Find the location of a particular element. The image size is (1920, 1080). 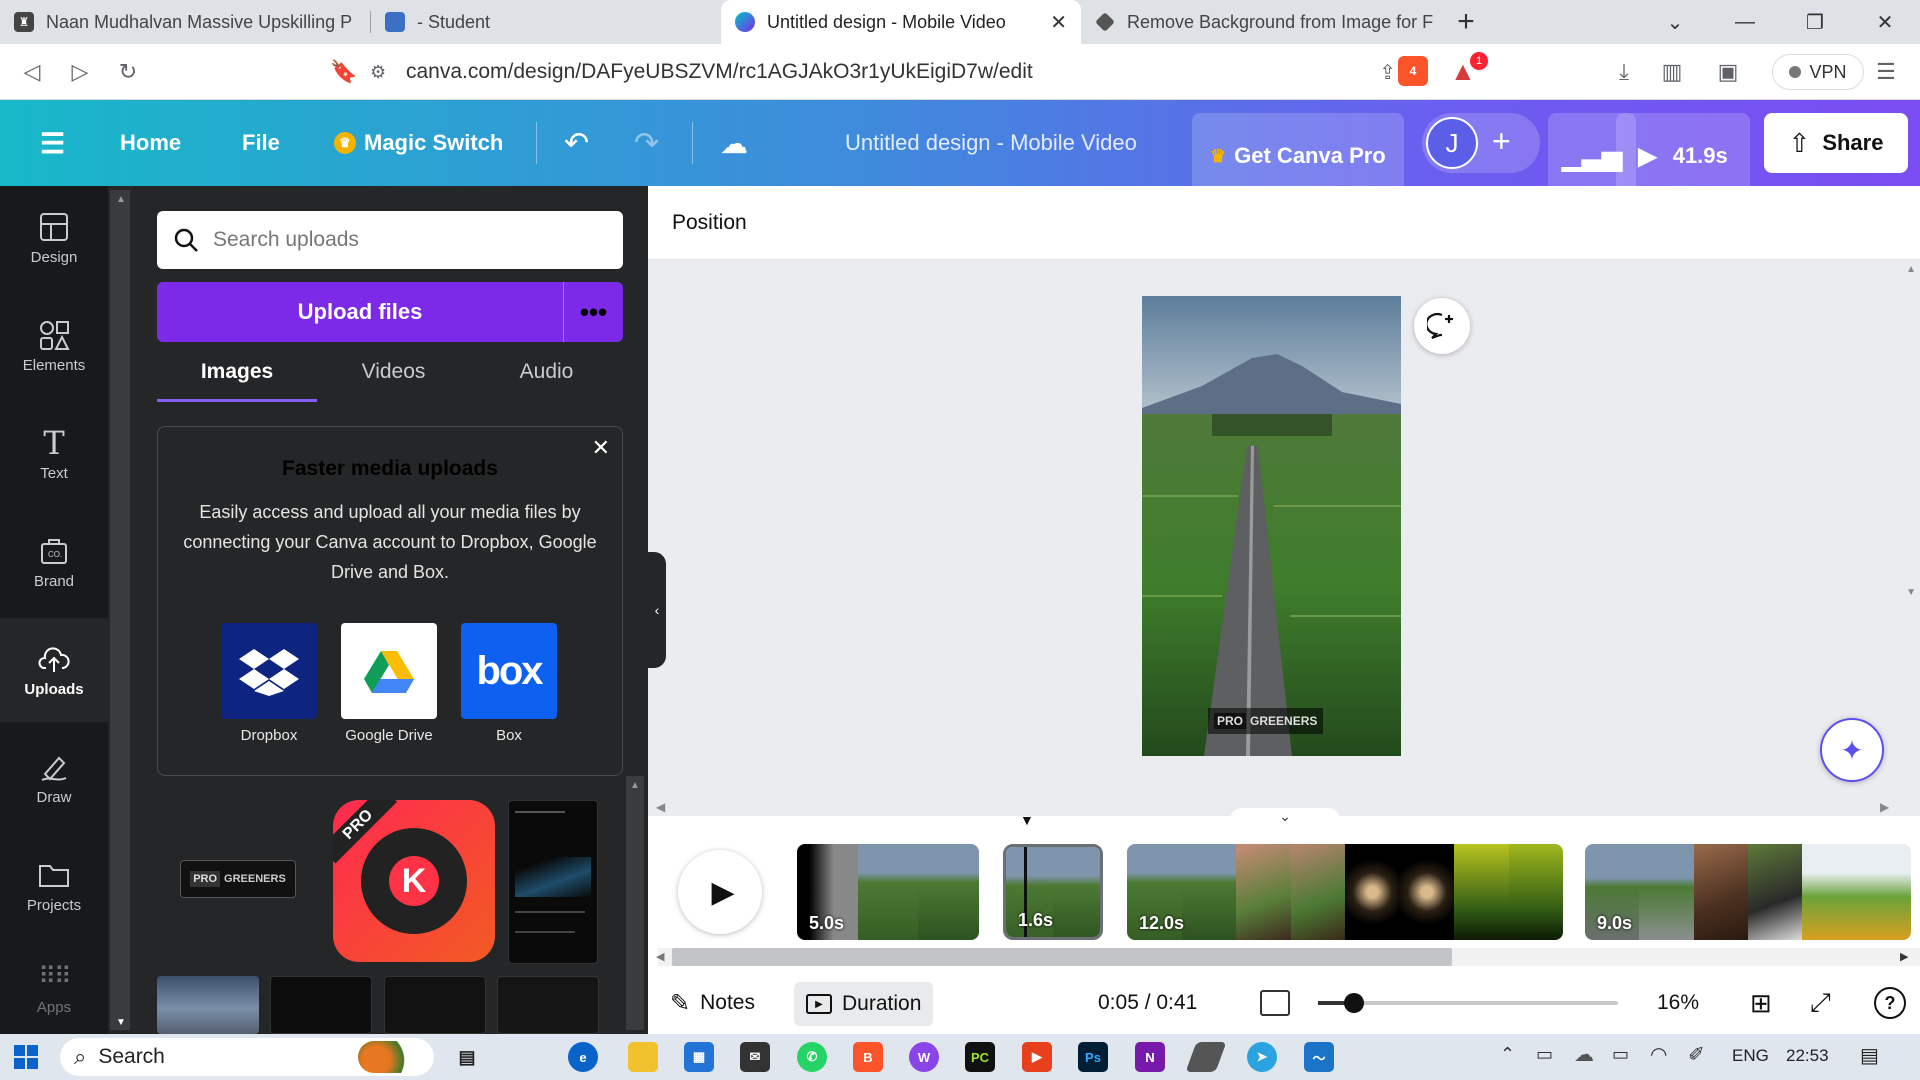

minimize-icon: — is located at coordinates (1745, 22).